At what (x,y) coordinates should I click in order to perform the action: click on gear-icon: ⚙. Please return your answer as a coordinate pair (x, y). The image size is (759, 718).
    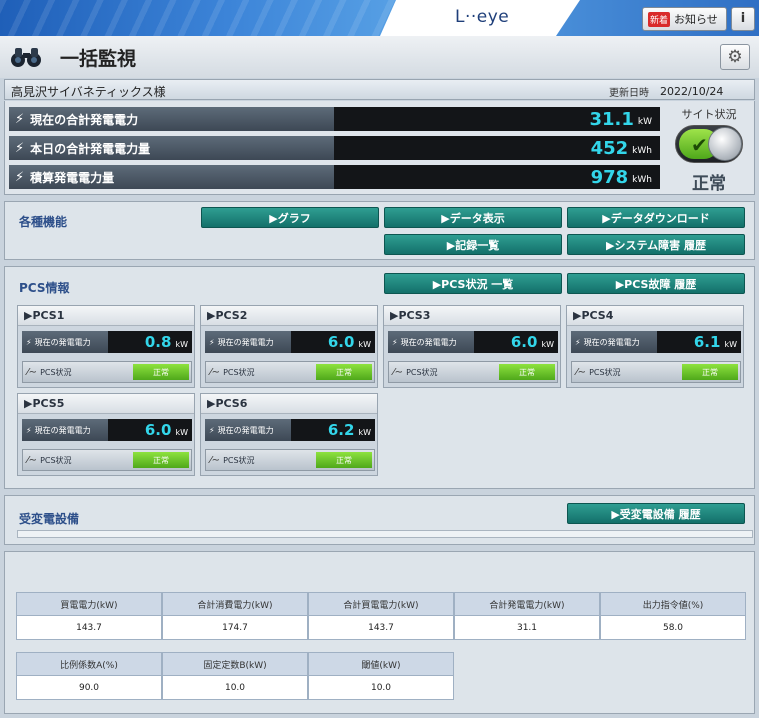
    Looking at the image, I should click on (735, 57).